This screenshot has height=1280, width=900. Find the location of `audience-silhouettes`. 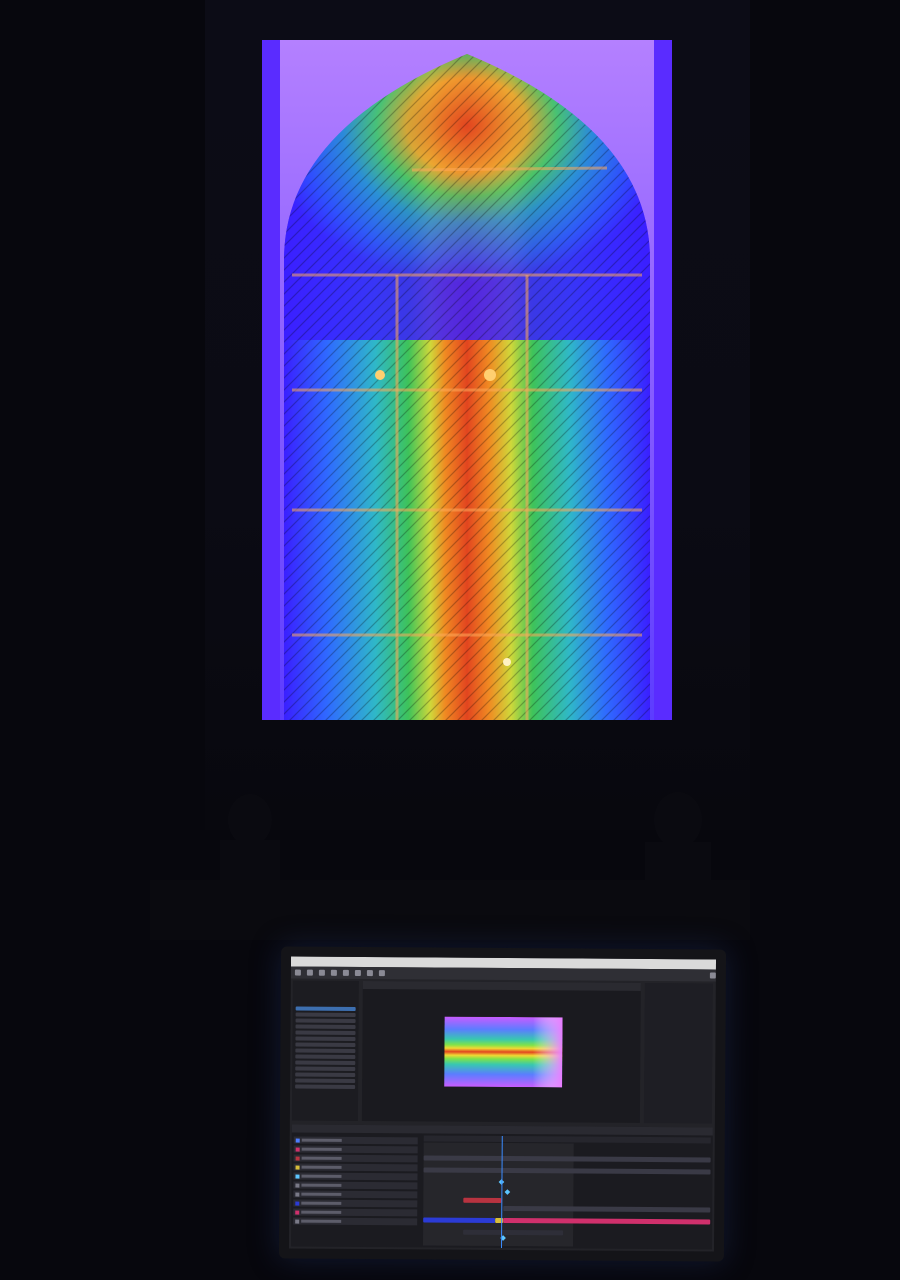

audience-silhouettes is located at coordinates (450, 866).